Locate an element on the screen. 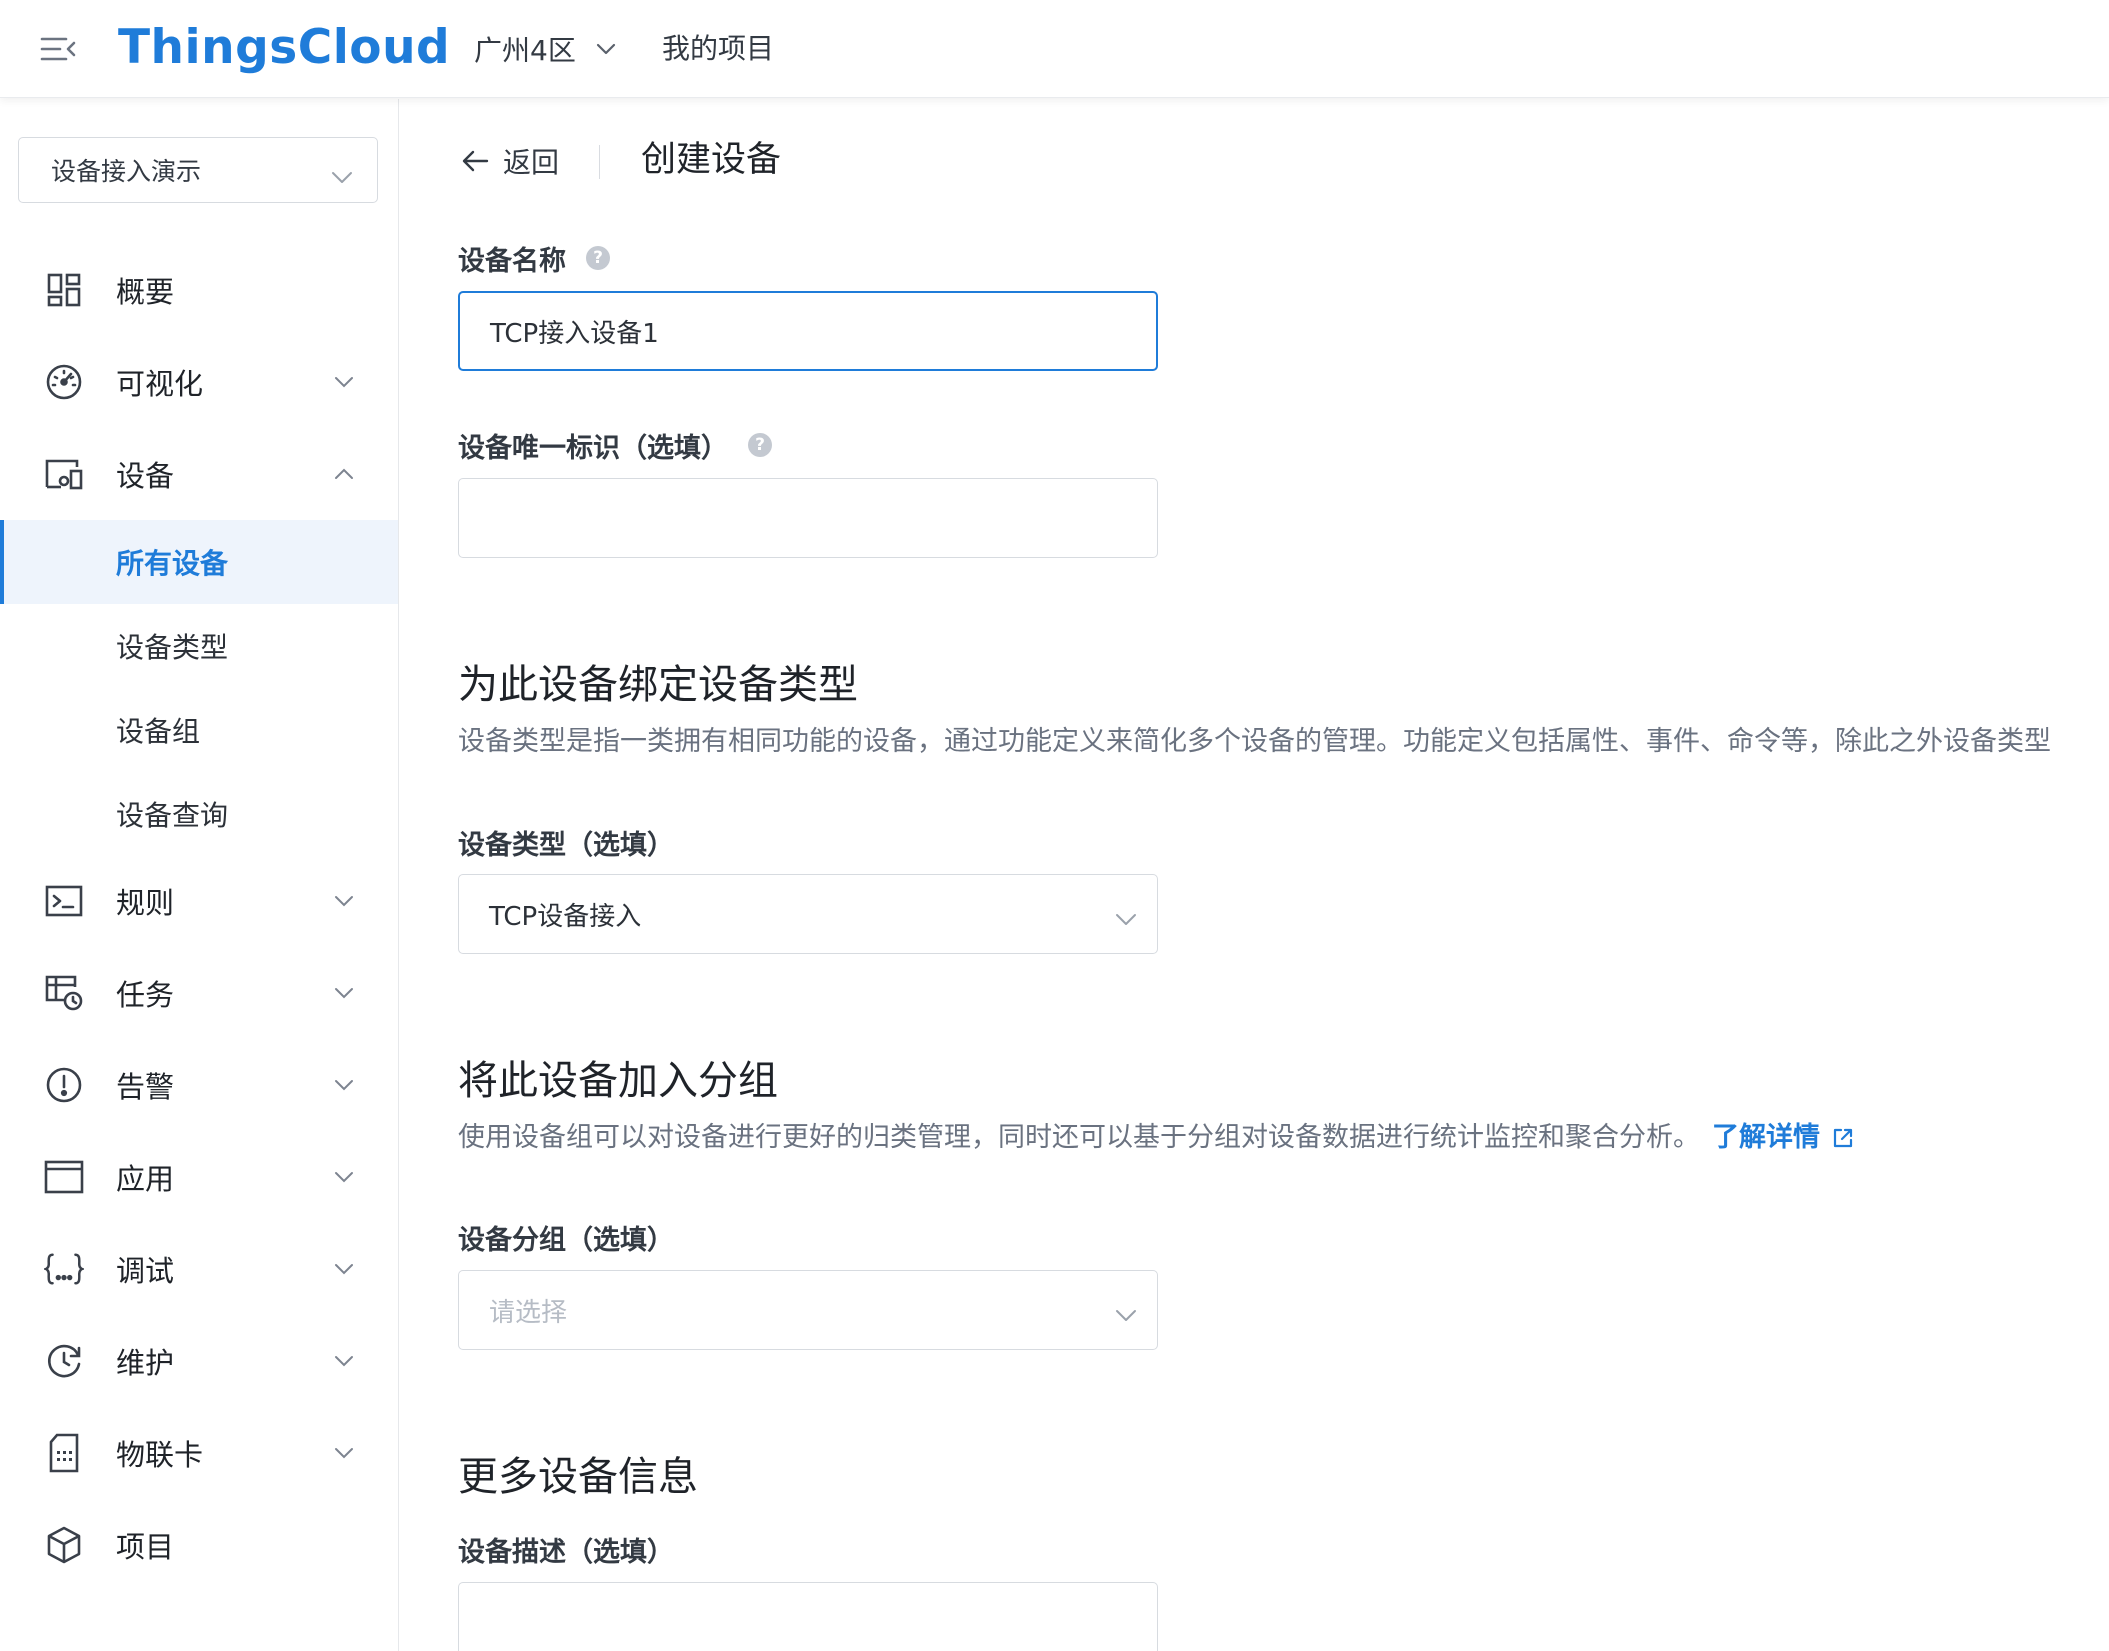 The width and height of the screenshot is (2109, 1651). device-id-label: 设备唯一标识（选填） ? is located at coordinates (615, 445).